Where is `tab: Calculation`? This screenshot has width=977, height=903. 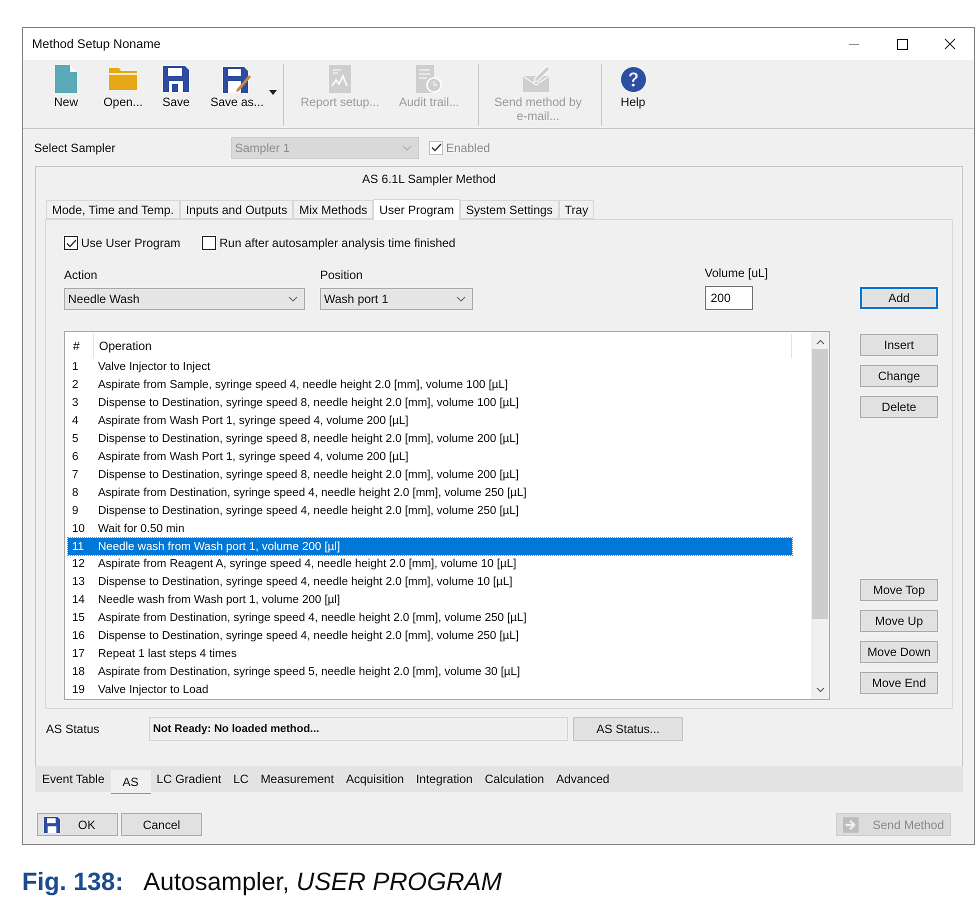 tab: Calculation is located at coordinates (514, 779).